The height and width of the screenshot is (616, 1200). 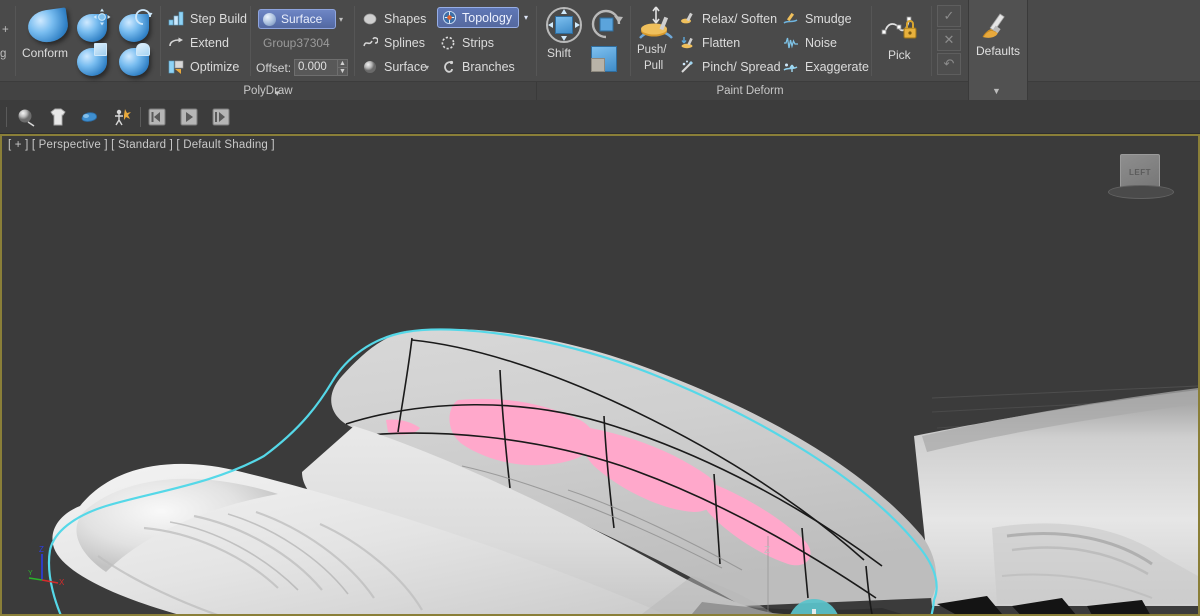 What do you see at coordinates (1141, 192) in the screenshot?
I see `view-cube-compass-disc` at bounding box center [1141, 192].